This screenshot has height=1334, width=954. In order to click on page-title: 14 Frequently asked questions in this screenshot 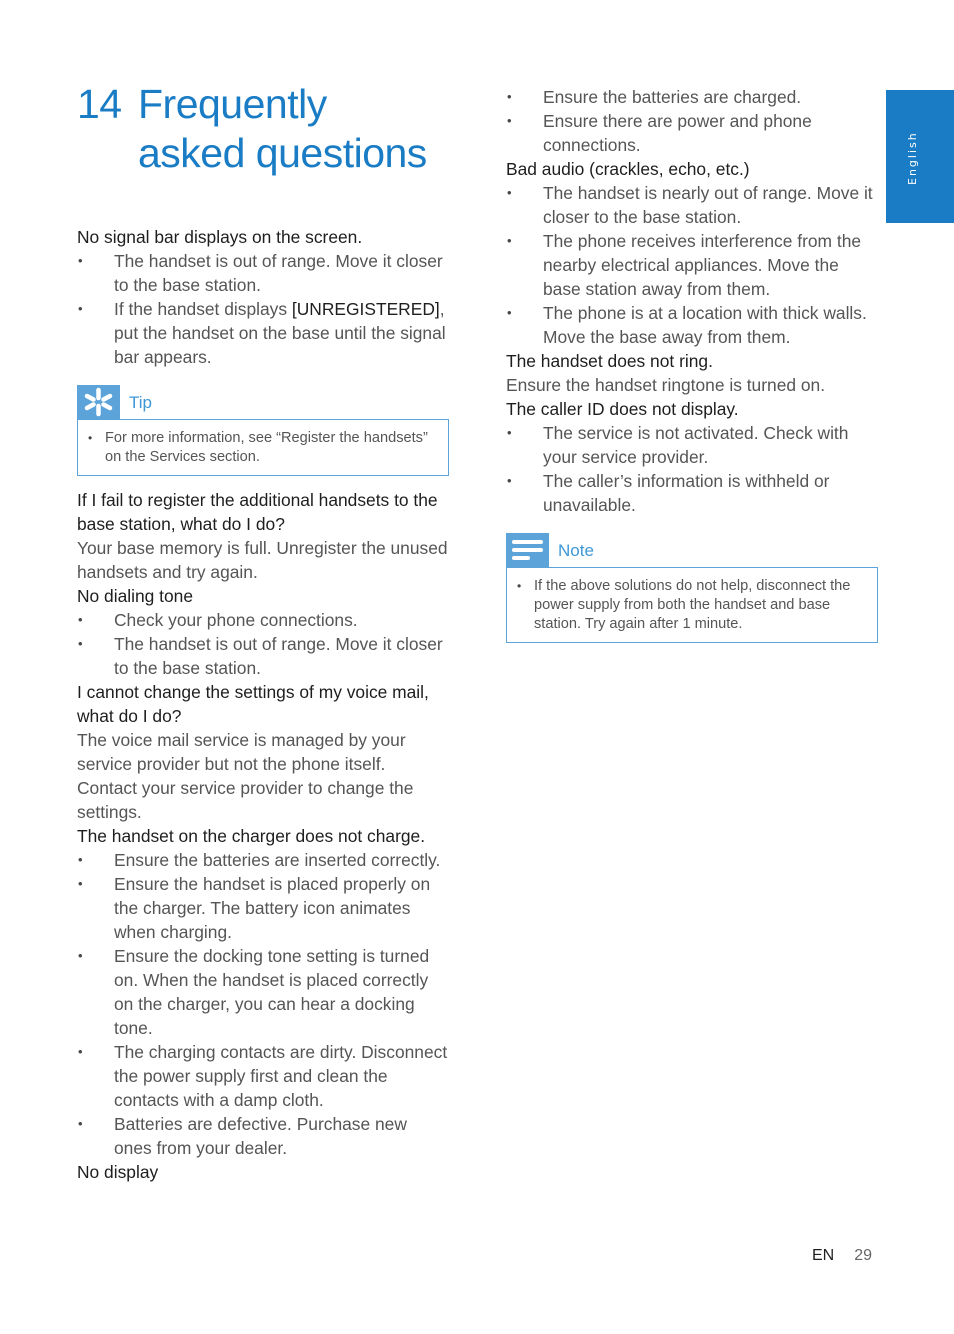, I will do `click(252, 129)`.